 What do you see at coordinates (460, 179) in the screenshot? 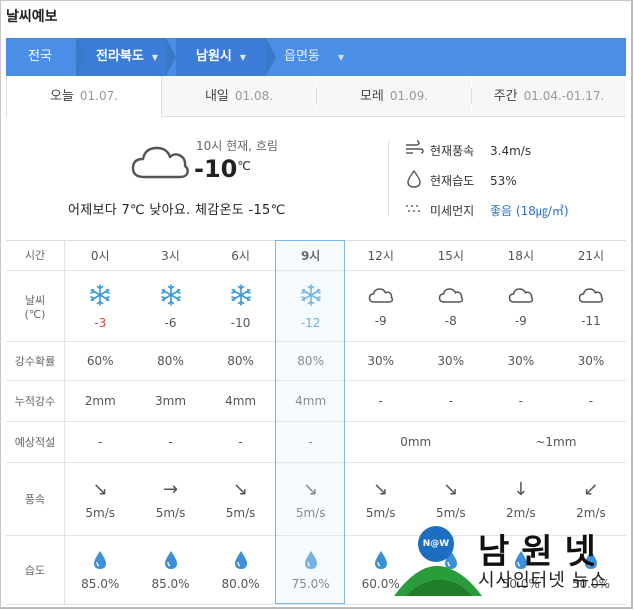
I see `current-humidity: 현재습도 53%` at bounding box center [460, 179].